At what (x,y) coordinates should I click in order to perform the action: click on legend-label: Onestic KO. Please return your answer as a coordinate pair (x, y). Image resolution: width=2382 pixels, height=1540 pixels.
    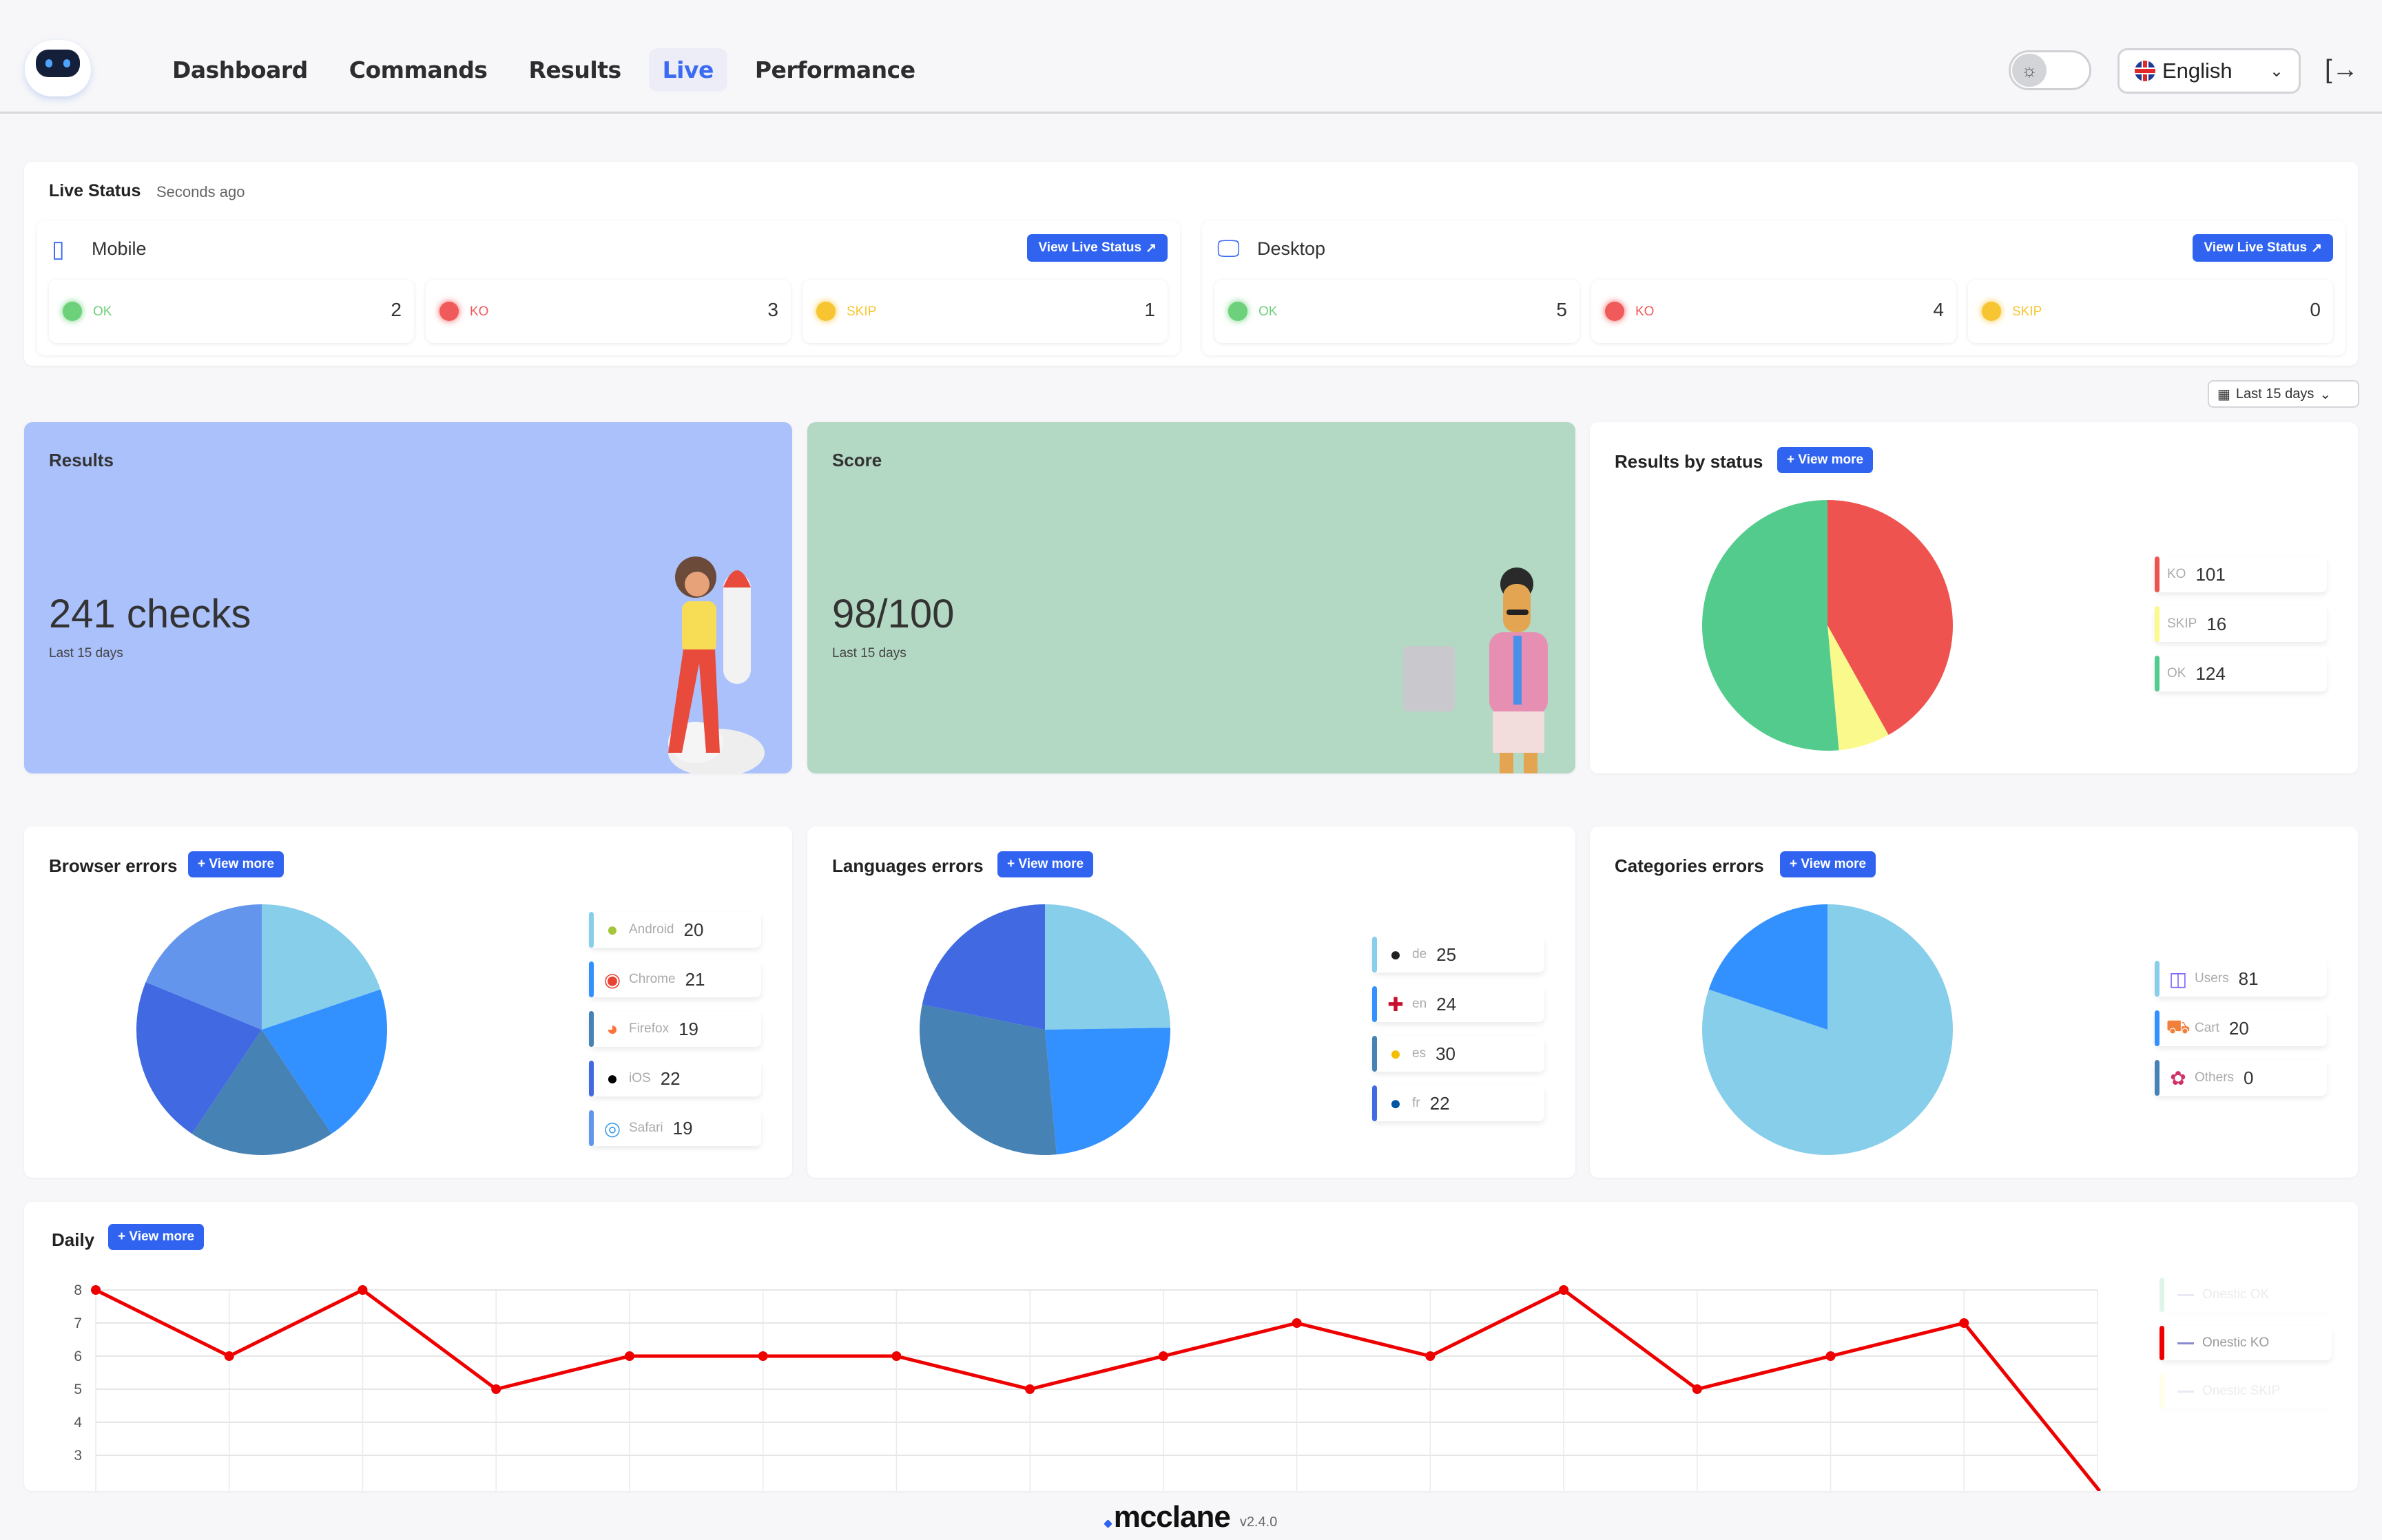
    Looking at the image, I should click on (2236, 1342).